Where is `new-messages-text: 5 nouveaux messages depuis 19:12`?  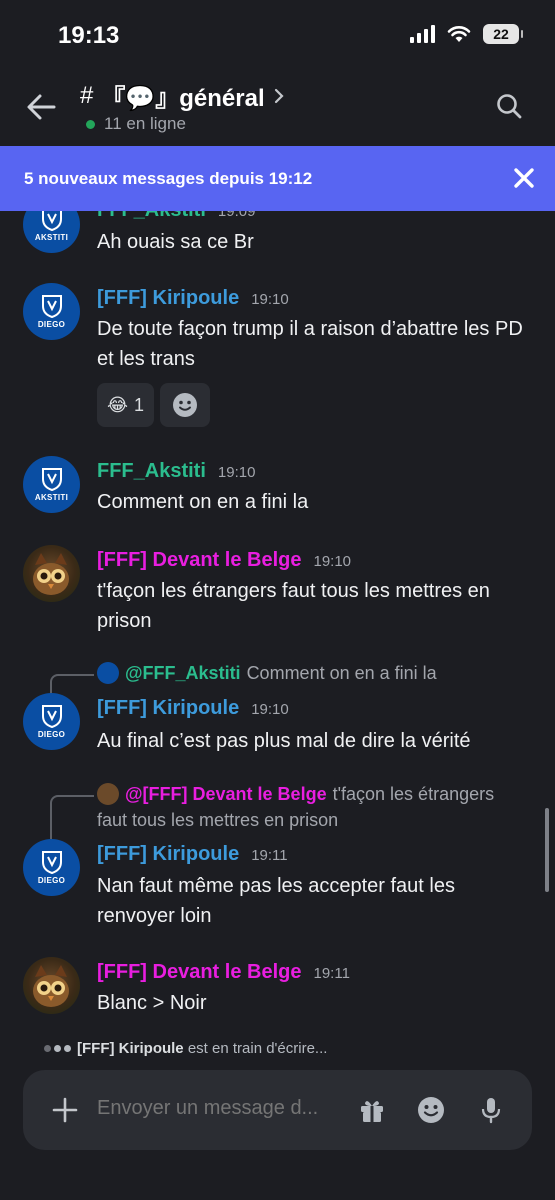 new-messages-text: 5 nouveaux messages depuis 19:12 is located at coordinates (168, 178).